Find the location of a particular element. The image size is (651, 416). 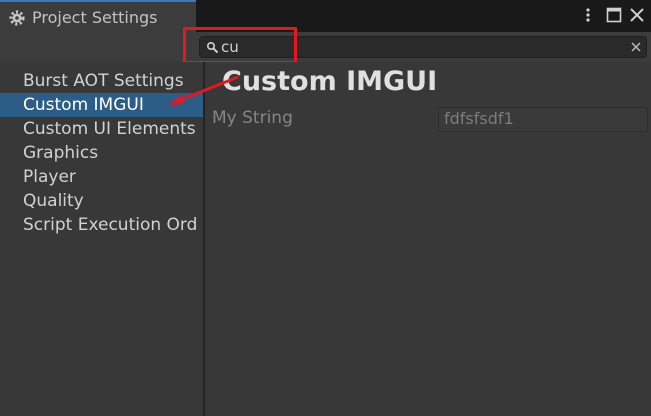

window-title: Project Settings is located at coordinates (95, 17).